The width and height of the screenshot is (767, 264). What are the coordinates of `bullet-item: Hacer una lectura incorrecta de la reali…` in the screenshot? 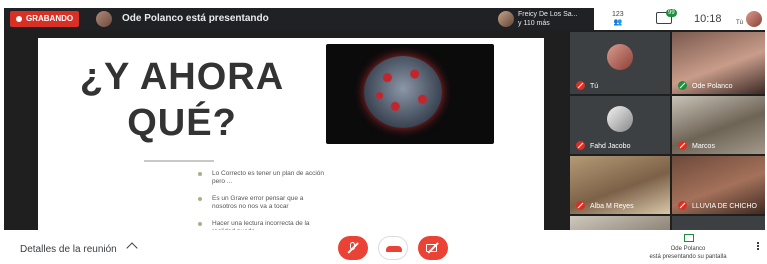 It's located at (263, 225).